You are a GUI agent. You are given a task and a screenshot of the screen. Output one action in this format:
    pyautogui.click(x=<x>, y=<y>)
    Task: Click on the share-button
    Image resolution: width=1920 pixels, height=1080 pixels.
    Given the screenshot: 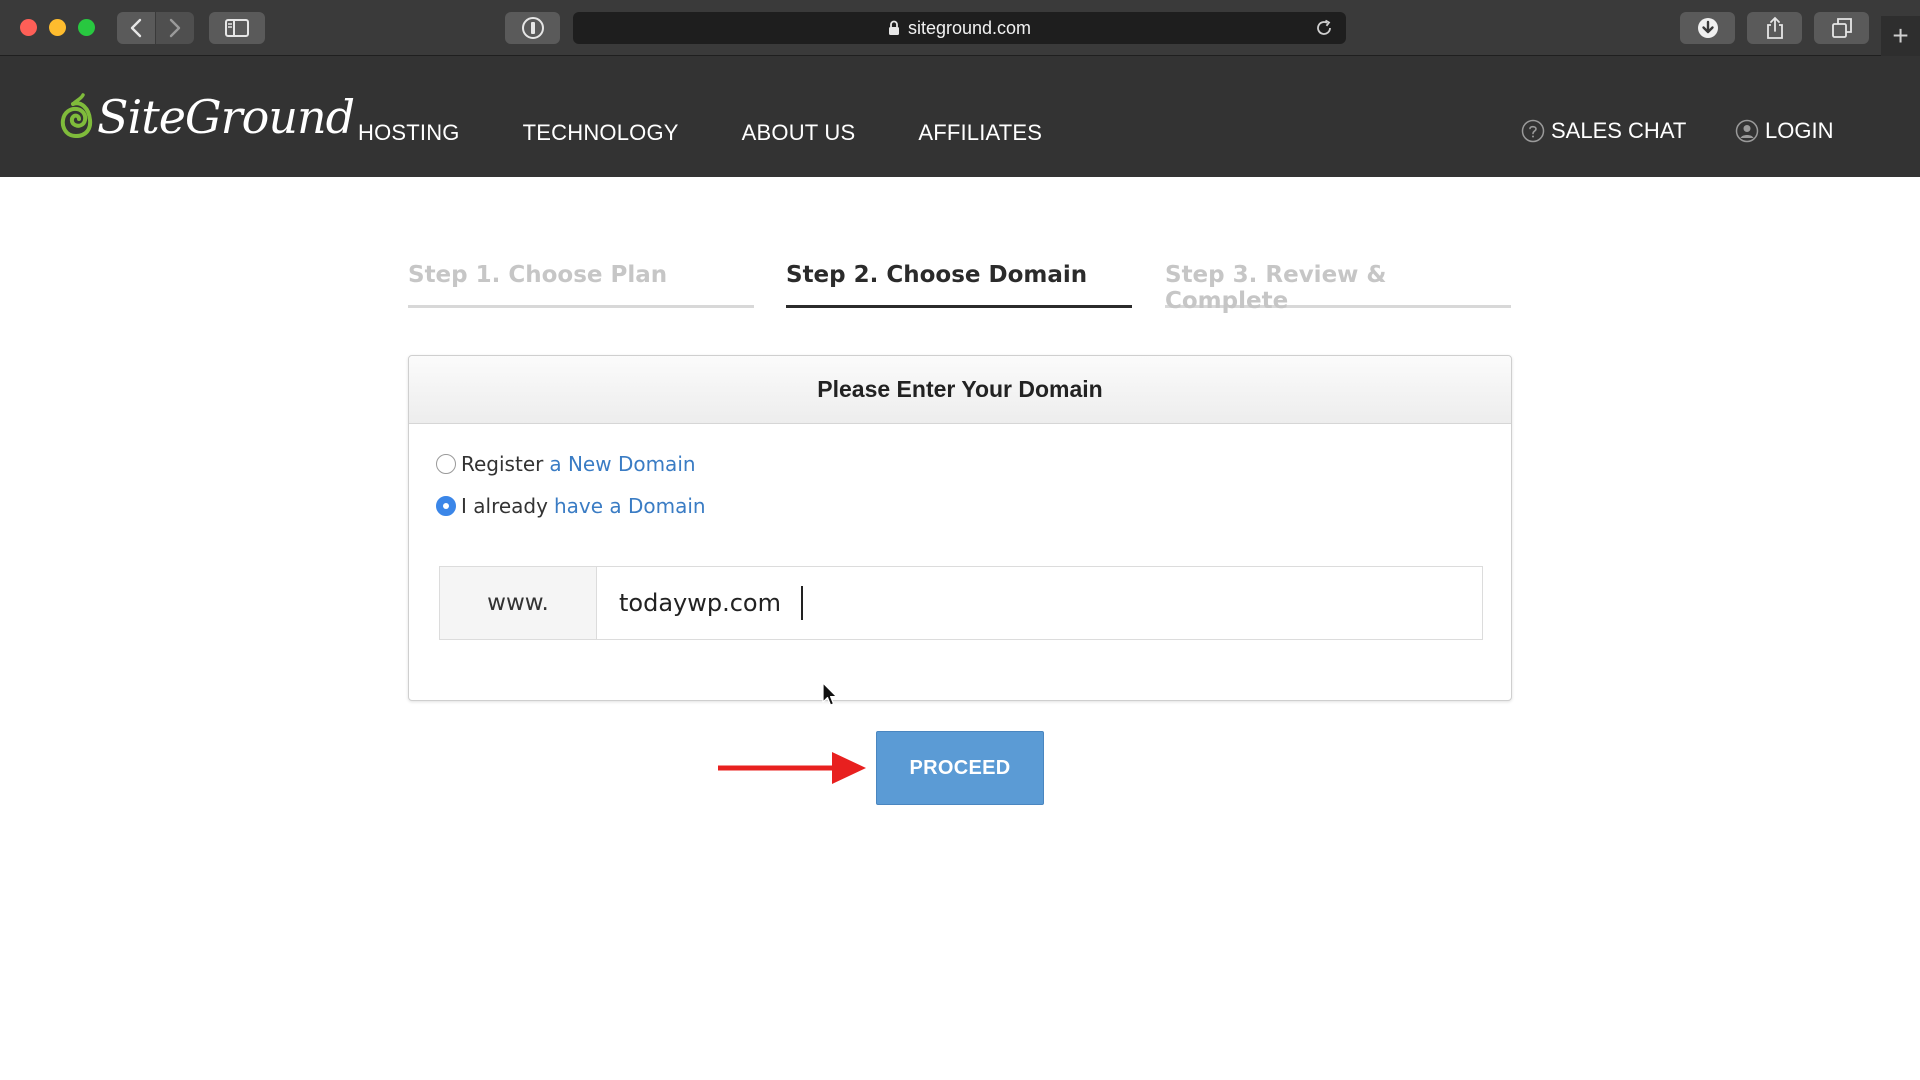 What is the action you would take?
    pyautogui.click(x=1774, y=28)
    